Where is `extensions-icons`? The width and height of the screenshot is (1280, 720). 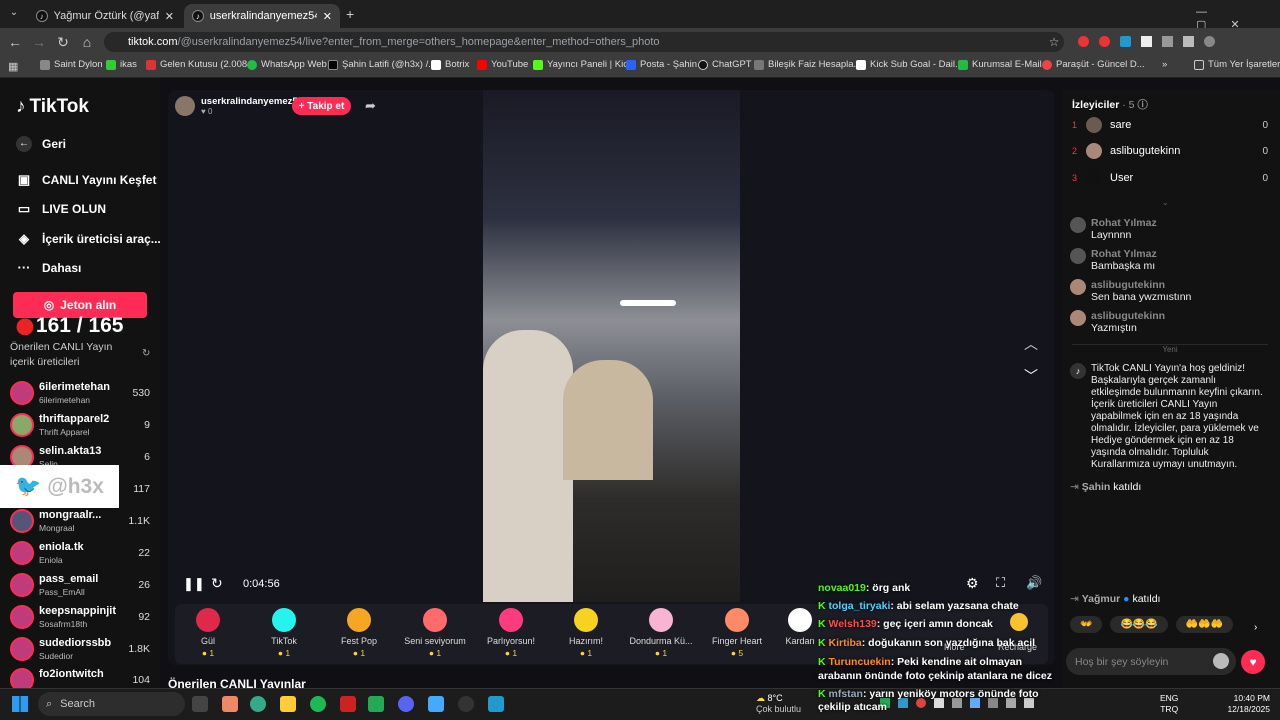
extensions-icons is located at coordinates (1146, 41).